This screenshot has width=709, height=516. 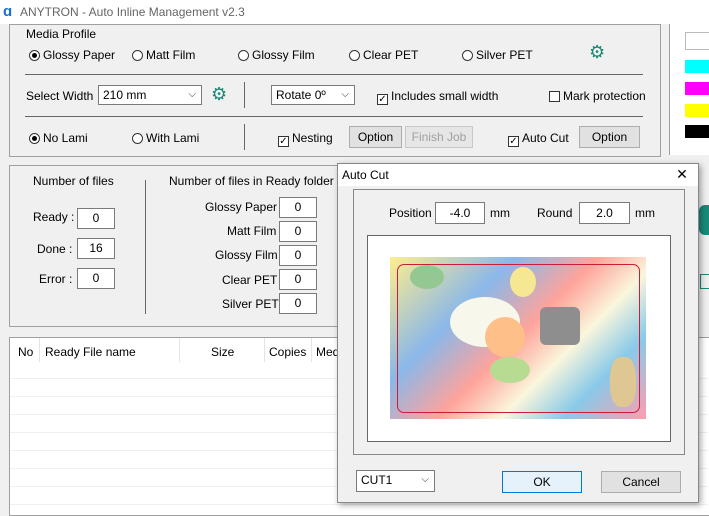 What do you see at coordinates (298, 255) in the screenshot?
I see `folder-glossy-film-count: 0` at bounding box center [298, 255].